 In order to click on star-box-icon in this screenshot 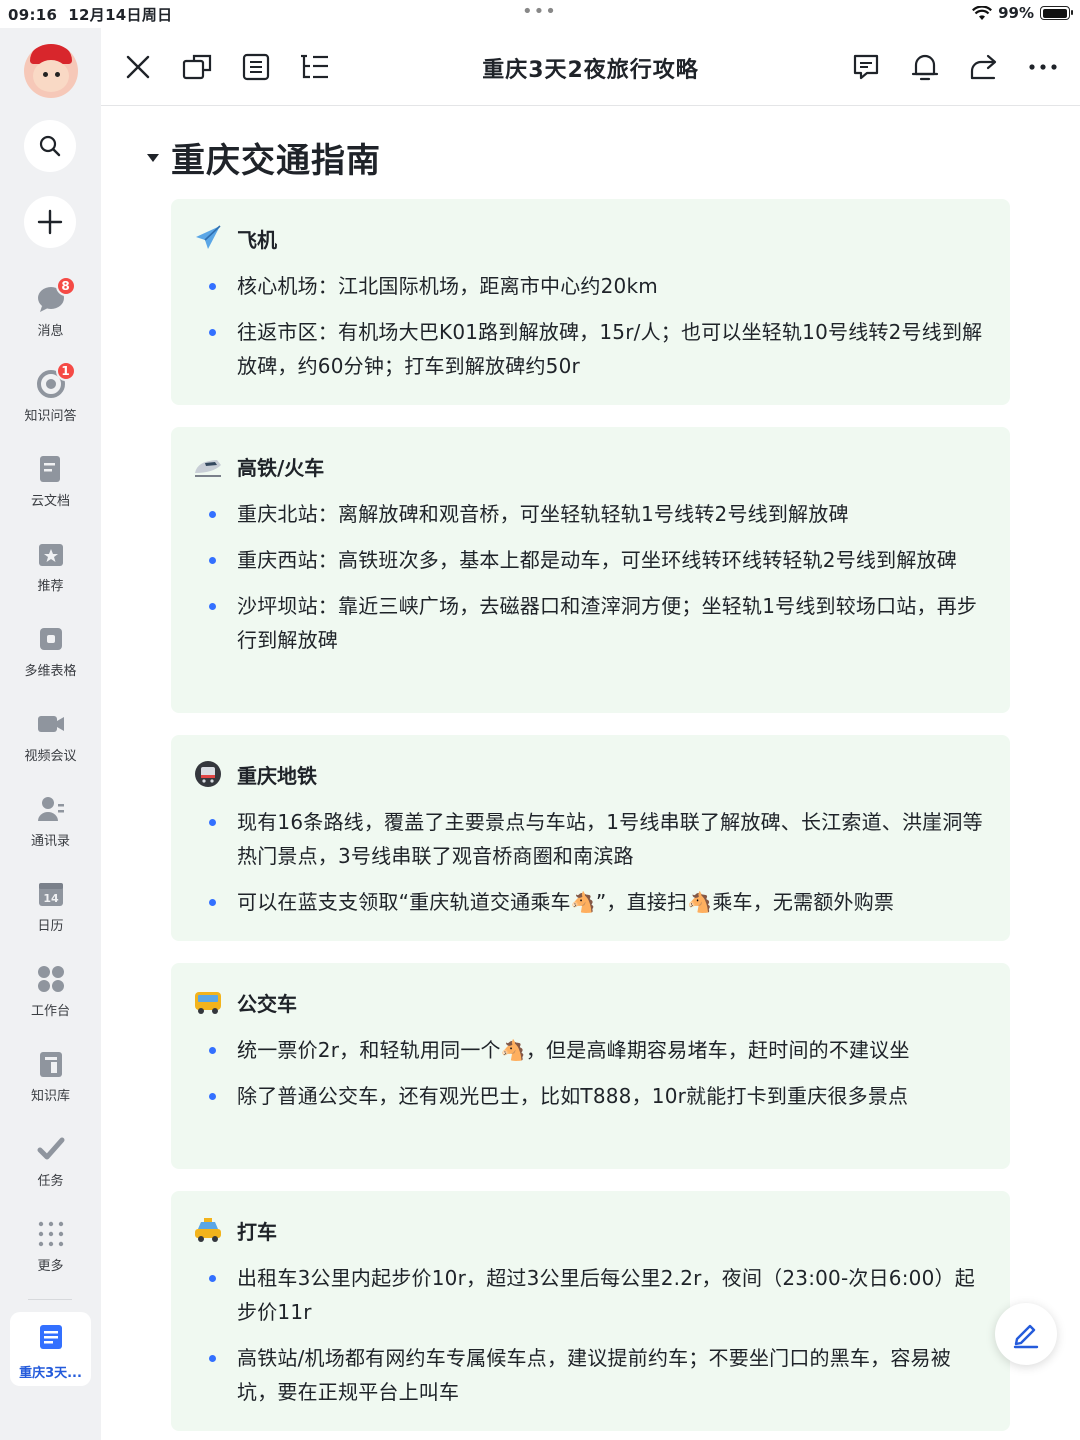, I will do `click(50, 555)`.